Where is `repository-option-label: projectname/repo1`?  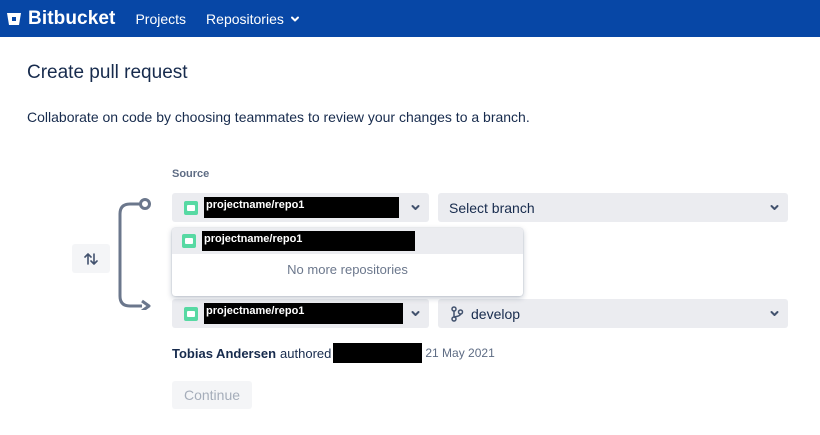 repository-option-label: projectname/repo1 is located at coordinates (308, 241).